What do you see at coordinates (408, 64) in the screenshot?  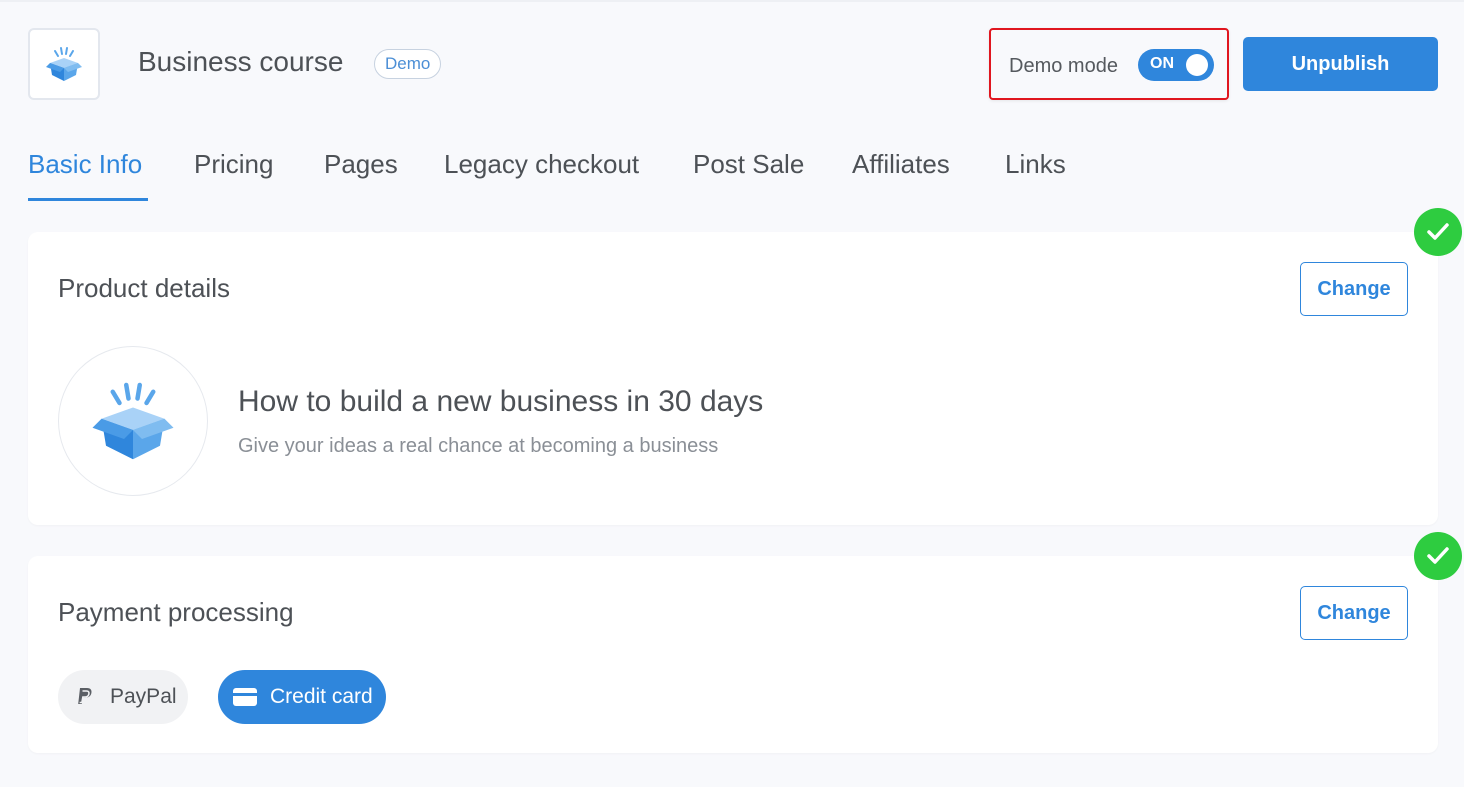 I see `demo-badge: Demo` at bounding box center [408, 64].